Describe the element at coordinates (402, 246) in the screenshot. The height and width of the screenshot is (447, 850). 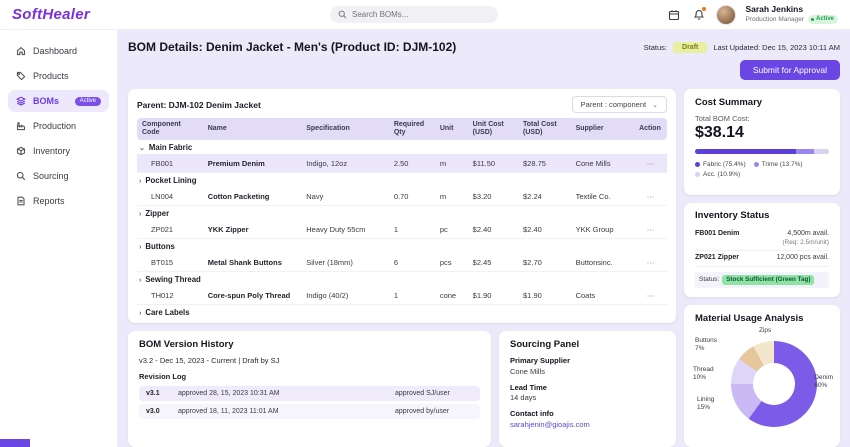
I see `group-row-buttons: › Buttons` at that location.